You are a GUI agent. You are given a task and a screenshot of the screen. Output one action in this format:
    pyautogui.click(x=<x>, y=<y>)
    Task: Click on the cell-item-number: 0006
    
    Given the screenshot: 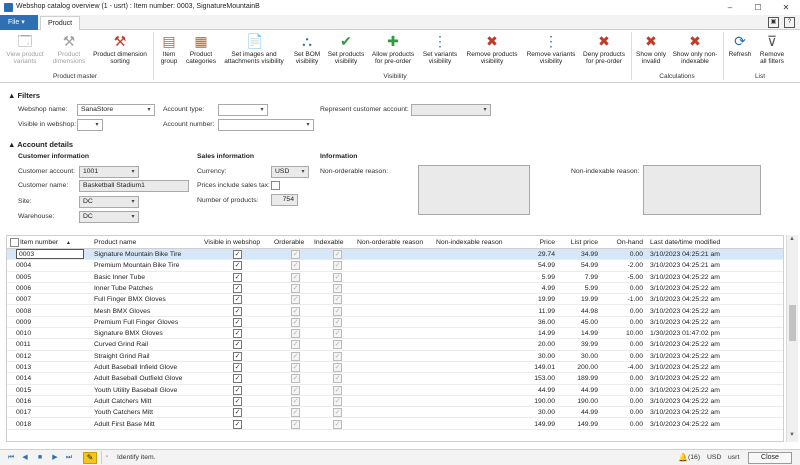 What is the action you would take?
    pyautogui.click(x=23, y=288)
    